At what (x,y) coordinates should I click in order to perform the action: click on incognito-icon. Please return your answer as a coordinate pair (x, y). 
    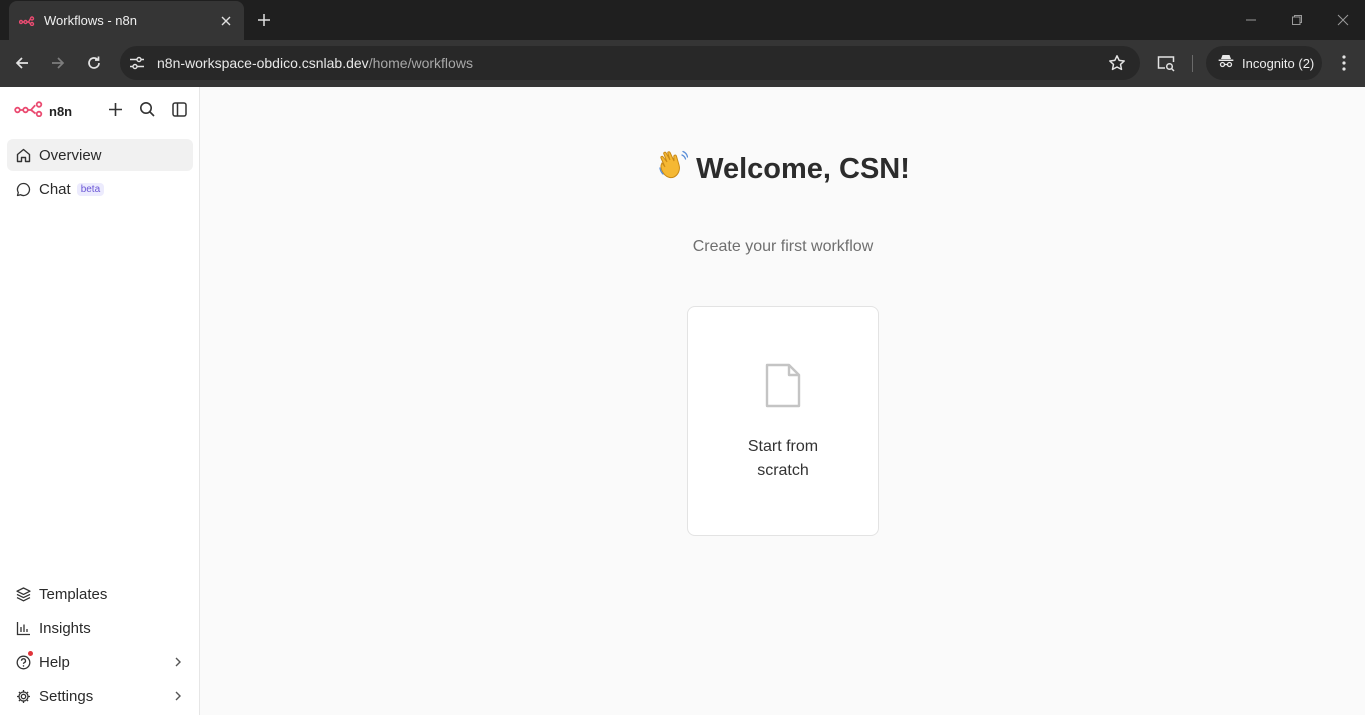
    Looking at the image, I should click on (1226, 63).